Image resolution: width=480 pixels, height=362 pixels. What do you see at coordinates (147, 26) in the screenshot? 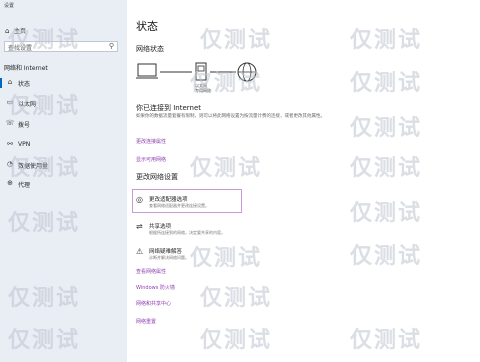
I see `page-title: 状态` at bounding box center [147, 26].